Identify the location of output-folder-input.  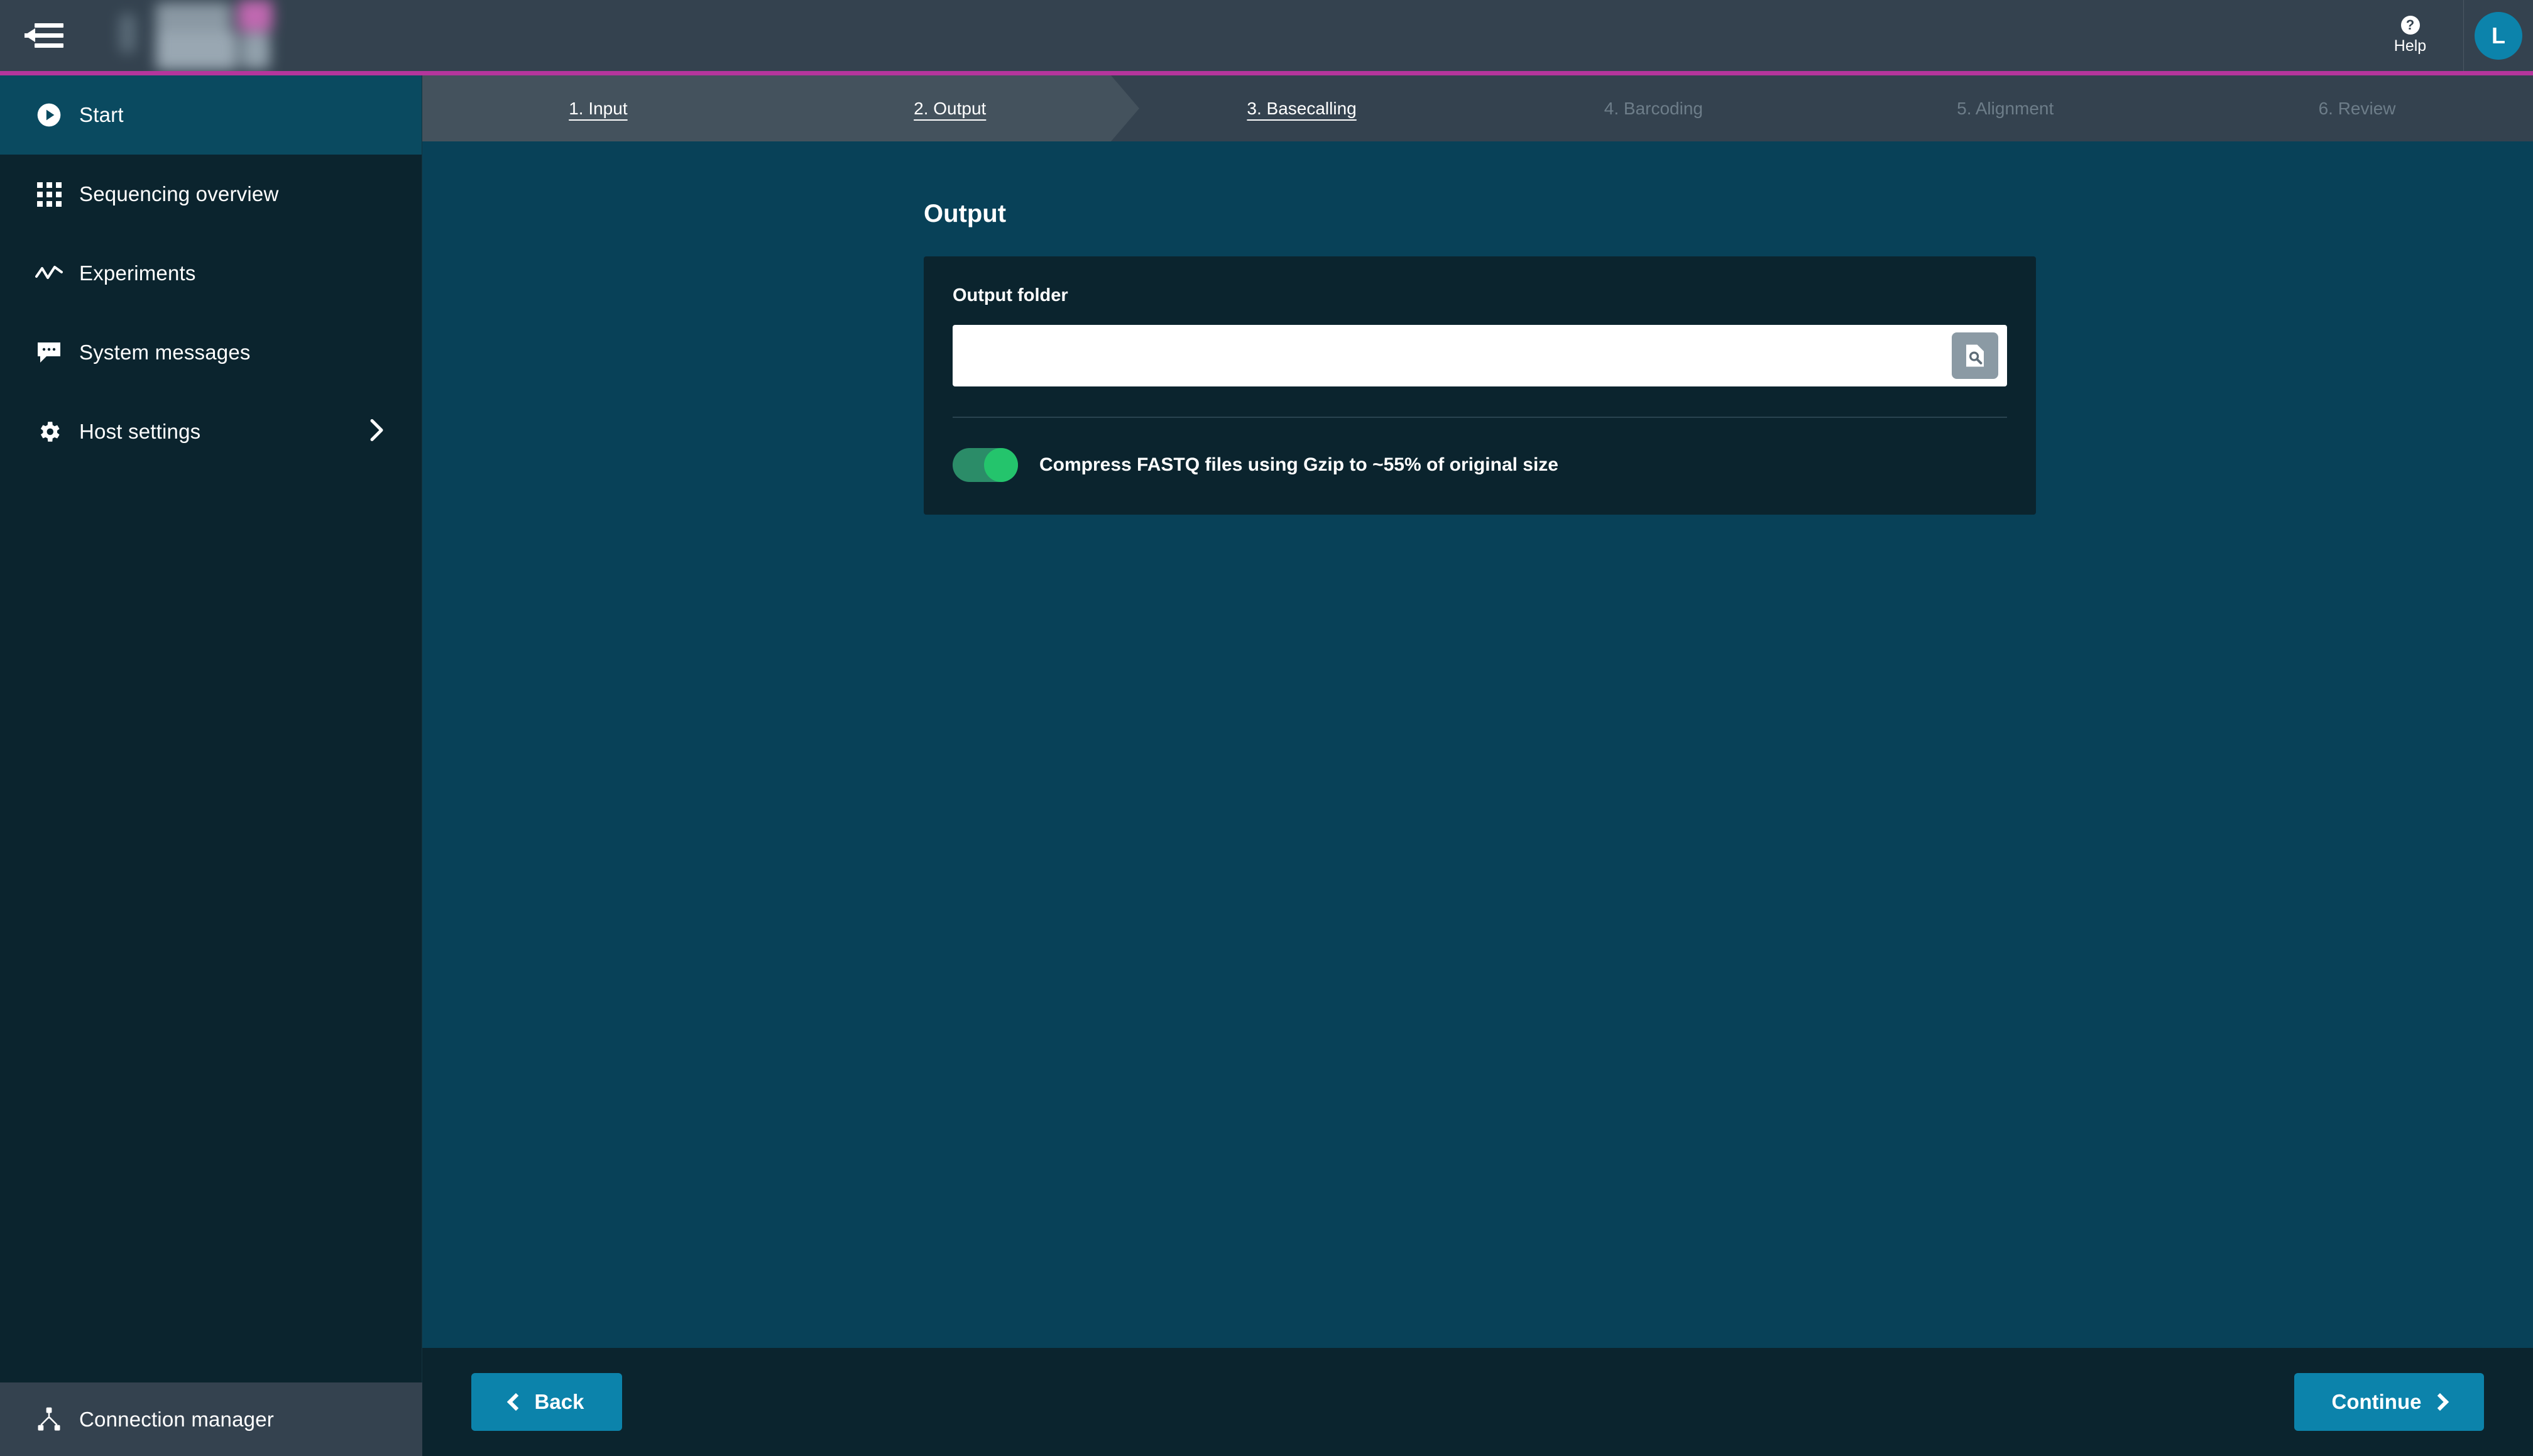
(1480, 355).